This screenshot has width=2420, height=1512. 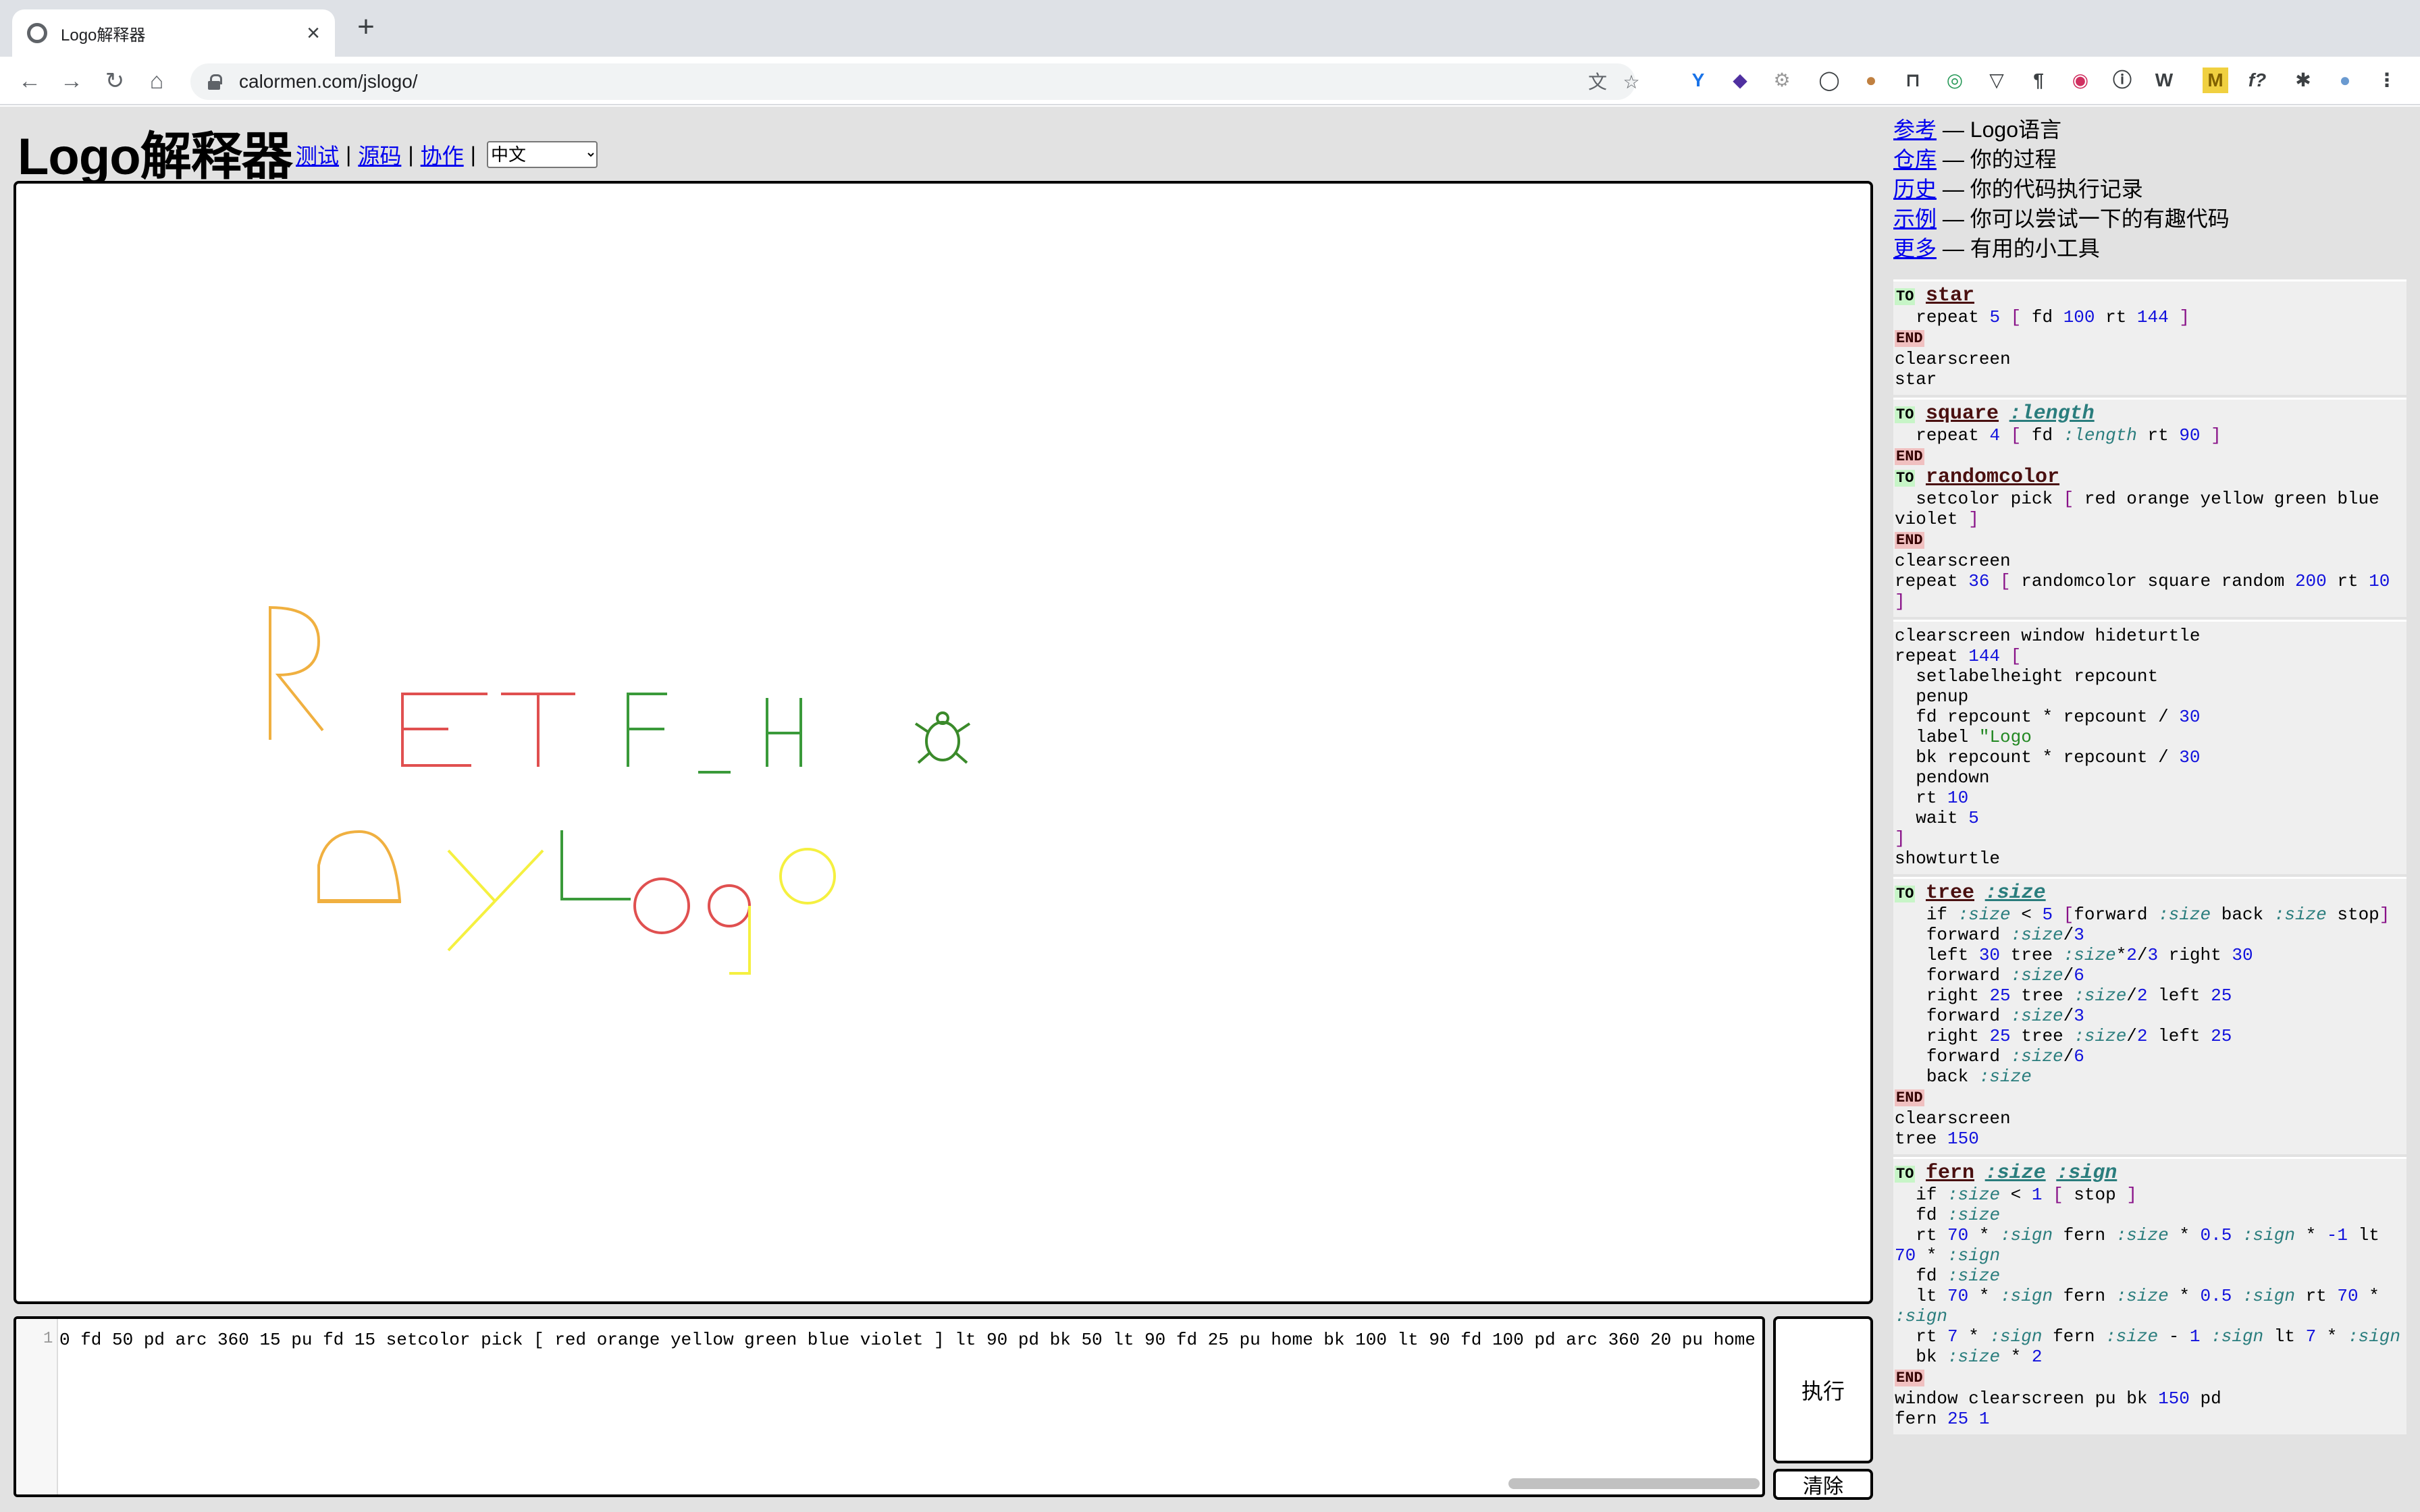 What do you see at coordinates (1915, 189) in the screenshot?
I see `link-history: 历史` at bounding box center [1915, 189].